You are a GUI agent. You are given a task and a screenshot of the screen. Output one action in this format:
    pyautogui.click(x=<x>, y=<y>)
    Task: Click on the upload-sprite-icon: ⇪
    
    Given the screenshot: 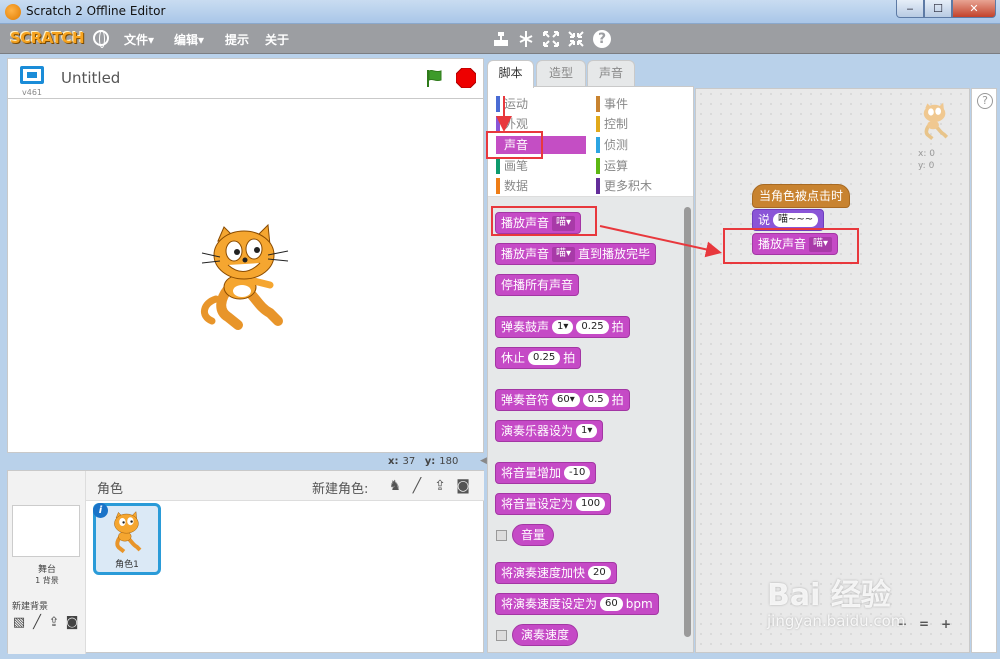 What is the action you would take?
    pyautogui.click(x=440, y=486)
    